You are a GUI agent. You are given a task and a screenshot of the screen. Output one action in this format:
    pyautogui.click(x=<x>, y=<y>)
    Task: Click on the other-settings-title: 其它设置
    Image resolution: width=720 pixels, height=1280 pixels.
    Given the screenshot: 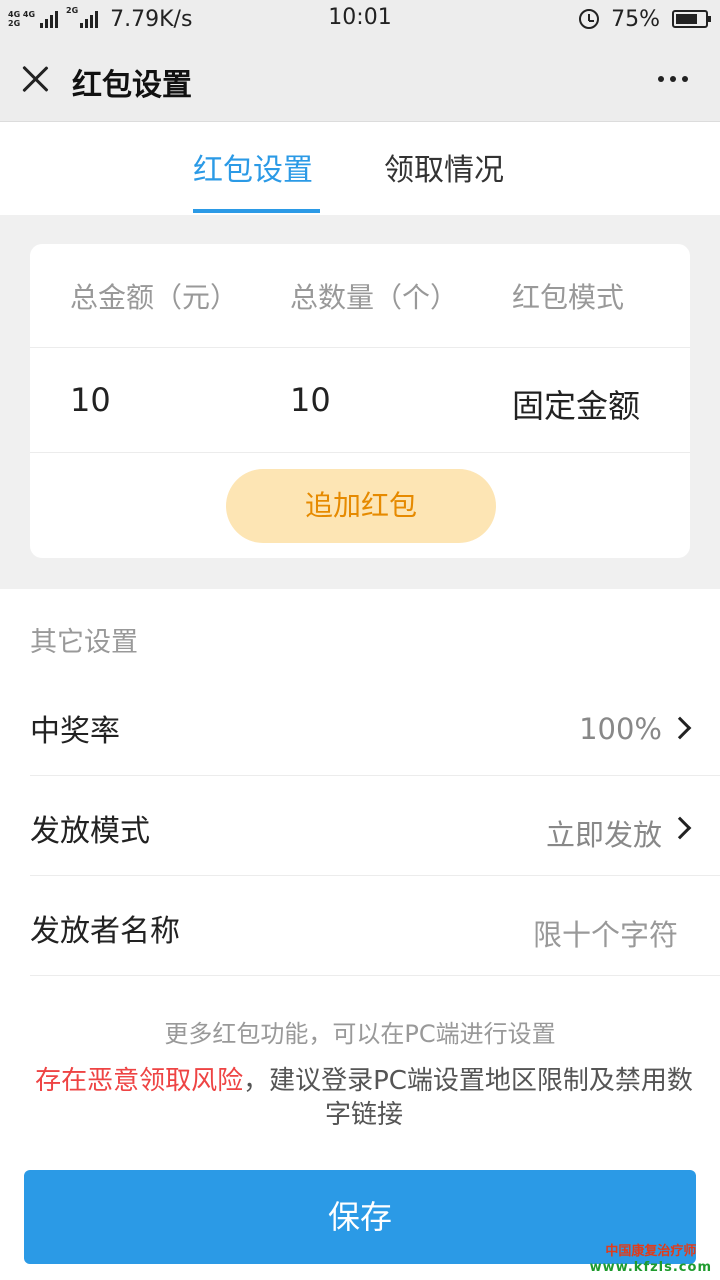 What is the action you would take?
    pyautogui.click(x=84, y=642)
    